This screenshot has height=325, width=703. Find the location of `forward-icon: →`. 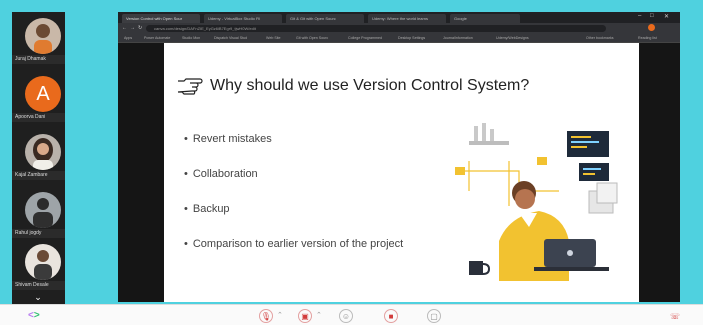

forward-icon: → is located at coordinates (132, 28).